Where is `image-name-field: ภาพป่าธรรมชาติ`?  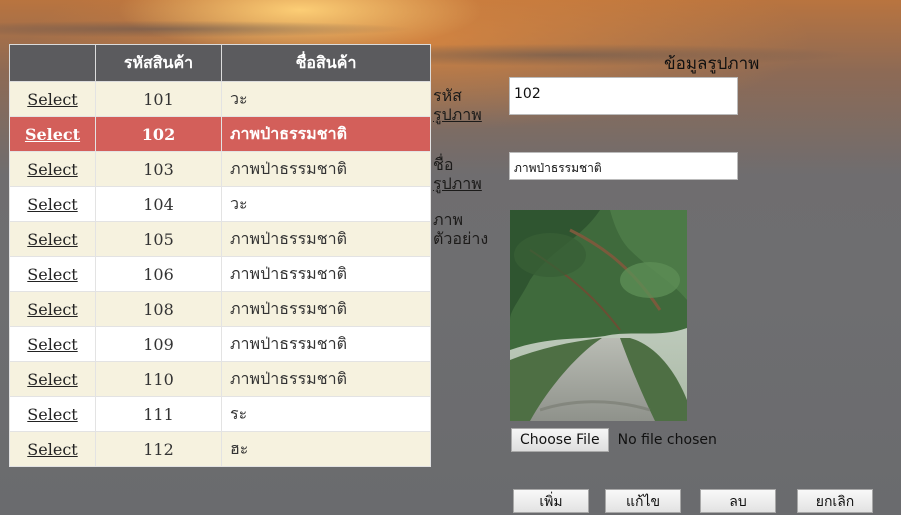 image-name-field: ภาพป่าธรรมชาติ is located at coordinates (623, 166).